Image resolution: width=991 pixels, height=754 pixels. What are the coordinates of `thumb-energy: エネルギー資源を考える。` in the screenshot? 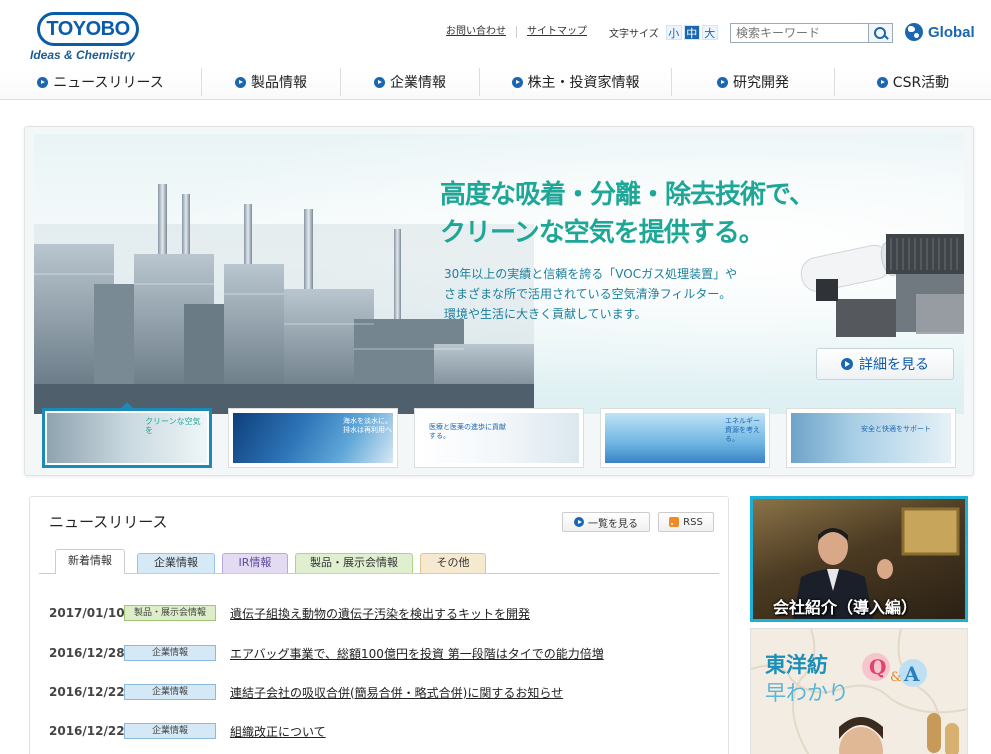 It's located at (685, 438).